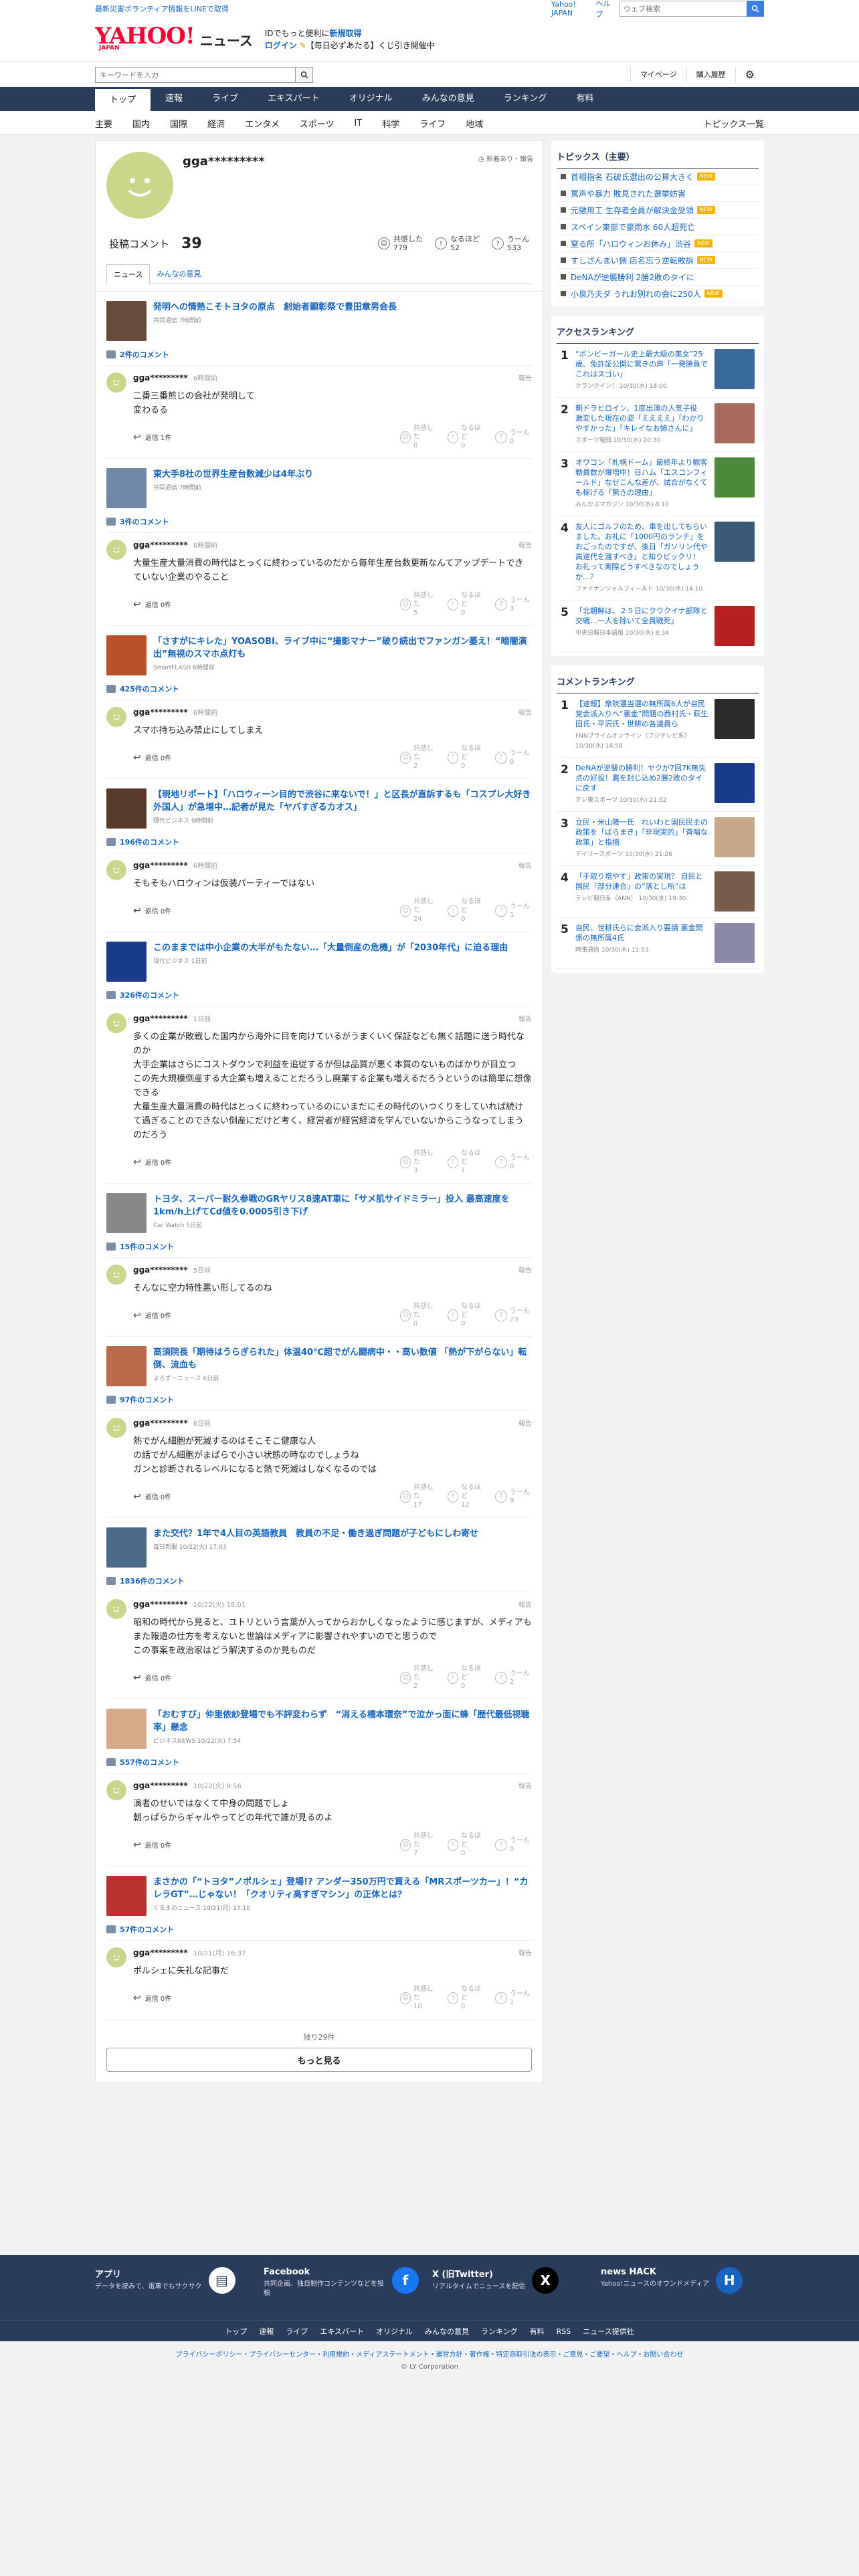 This screenshot has height=2576, width=859. What do you see at coordinates (319, 2060) in the screenshot?
I see `load-more-button: もっと見る` at bounding box center [319, 2060].